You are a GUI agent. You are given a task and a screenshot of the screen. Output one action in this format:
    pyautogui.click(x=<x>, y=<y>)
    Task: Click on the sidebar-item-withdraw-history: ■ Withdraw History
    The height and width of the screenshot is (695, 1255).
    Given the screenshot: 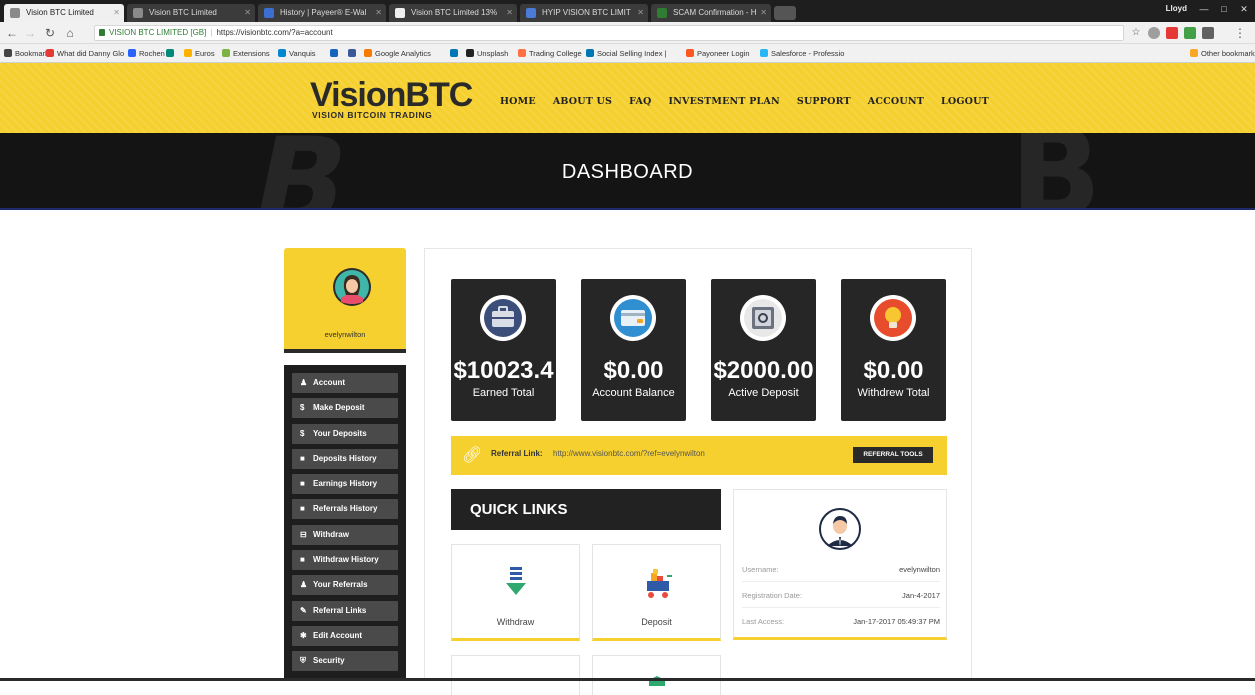 What is the action you would take?
    pyautogui.click(x=345, y=560)
    